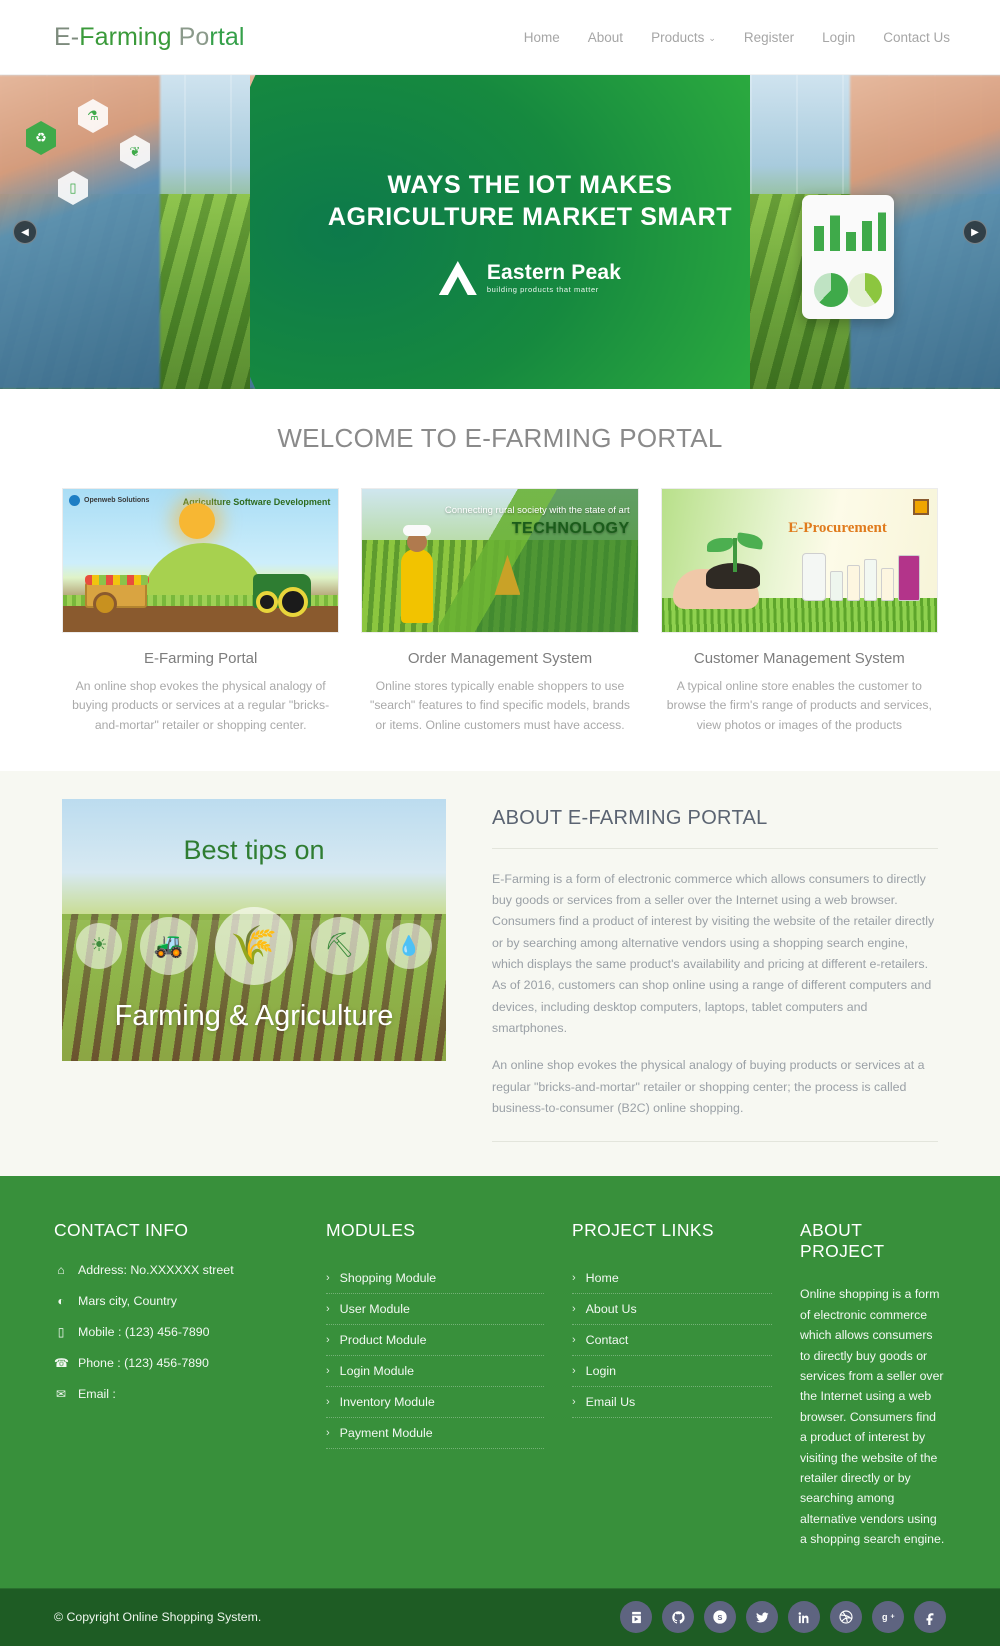 The width and height of the screenshot is (1000, 1646). What do you see at coordinates (500, 658) in the screenshot?
I see `card-title: Order Management System` at bounding box center [500, 658].